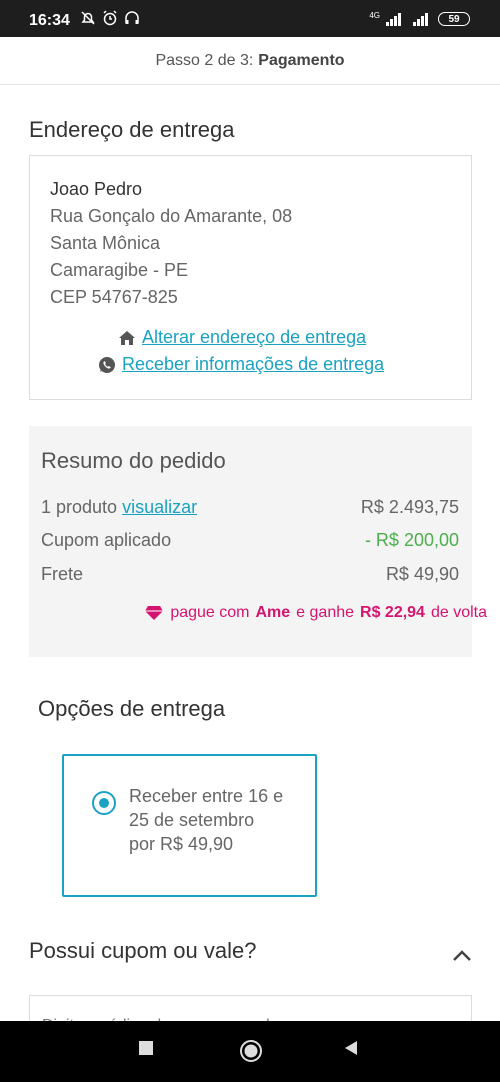 This screenshot has height=1082, width=500. Describe the element at coordinates (49, 20) in the screenshot. I see `status-time: 16:34` at that location.